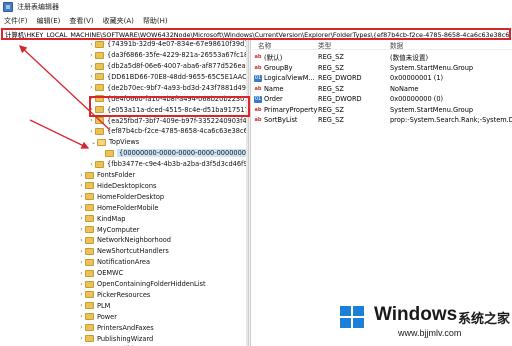 Image resolution: width=512 pixels, height=346 pixels. Describe the element at coordinates (258, 99) in the screenshot. I see `binary-value-icon: 01` at that location.